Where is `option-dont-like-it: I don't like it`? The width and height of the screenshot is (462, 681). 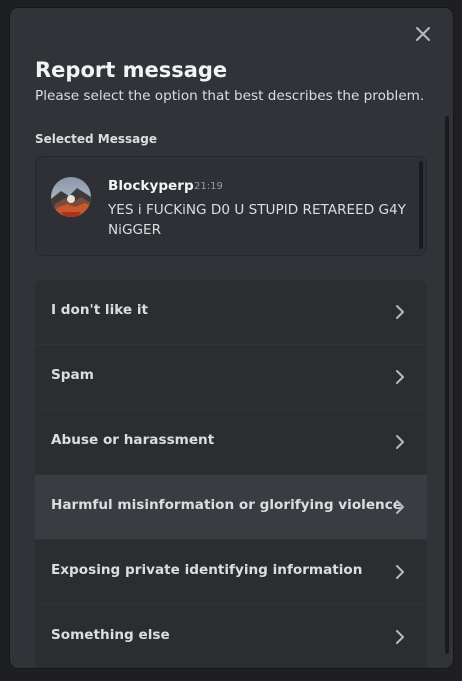 option-dont-like-it: I don't like it is located at coordinates (231, 312).